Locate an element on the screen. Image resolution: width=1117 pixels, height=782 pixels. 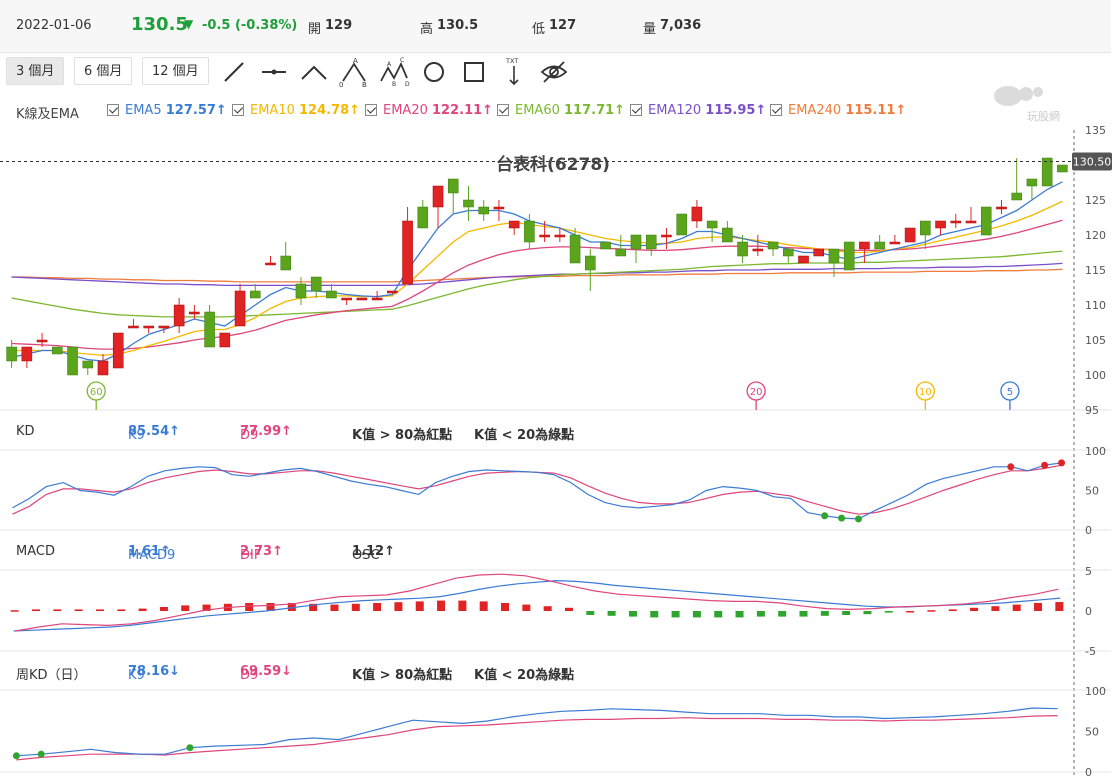
ema60-value: 117.71↑ is located at coordinates (595, 110).